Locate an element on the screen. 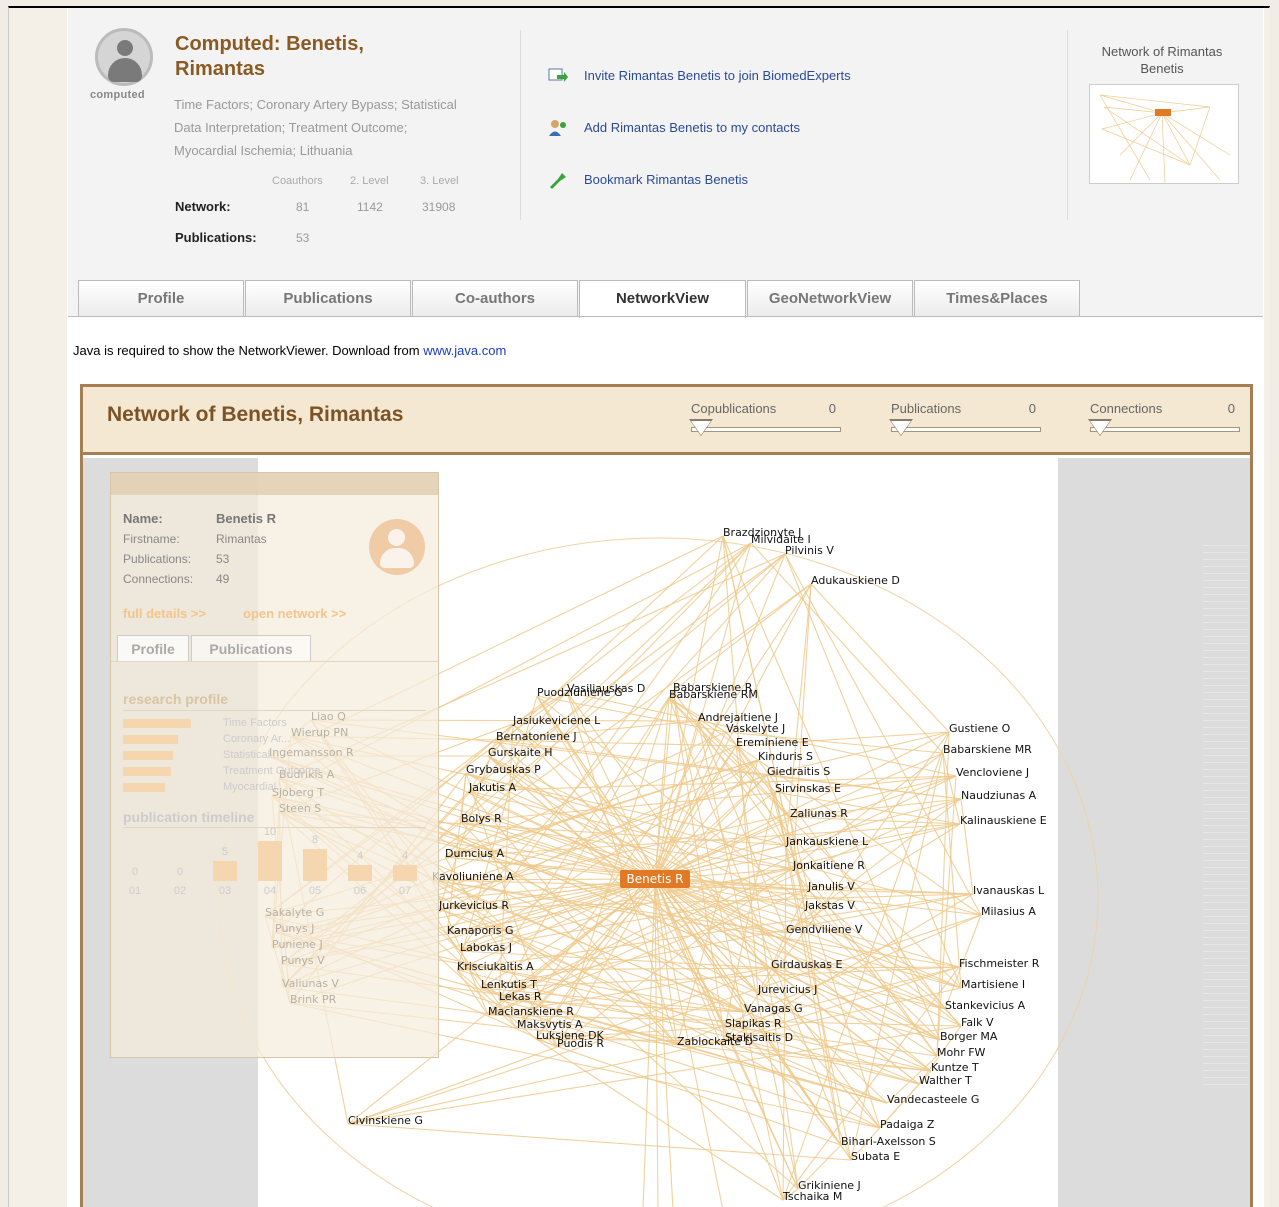  network-level3: 31908 is located at coordinates (438, 207).